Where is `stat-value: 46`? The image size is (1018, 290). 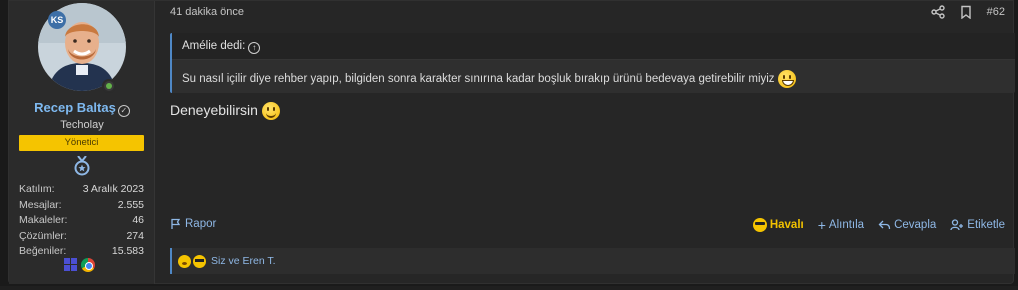
stat-value: 46 is located at coordinates (138, 220).